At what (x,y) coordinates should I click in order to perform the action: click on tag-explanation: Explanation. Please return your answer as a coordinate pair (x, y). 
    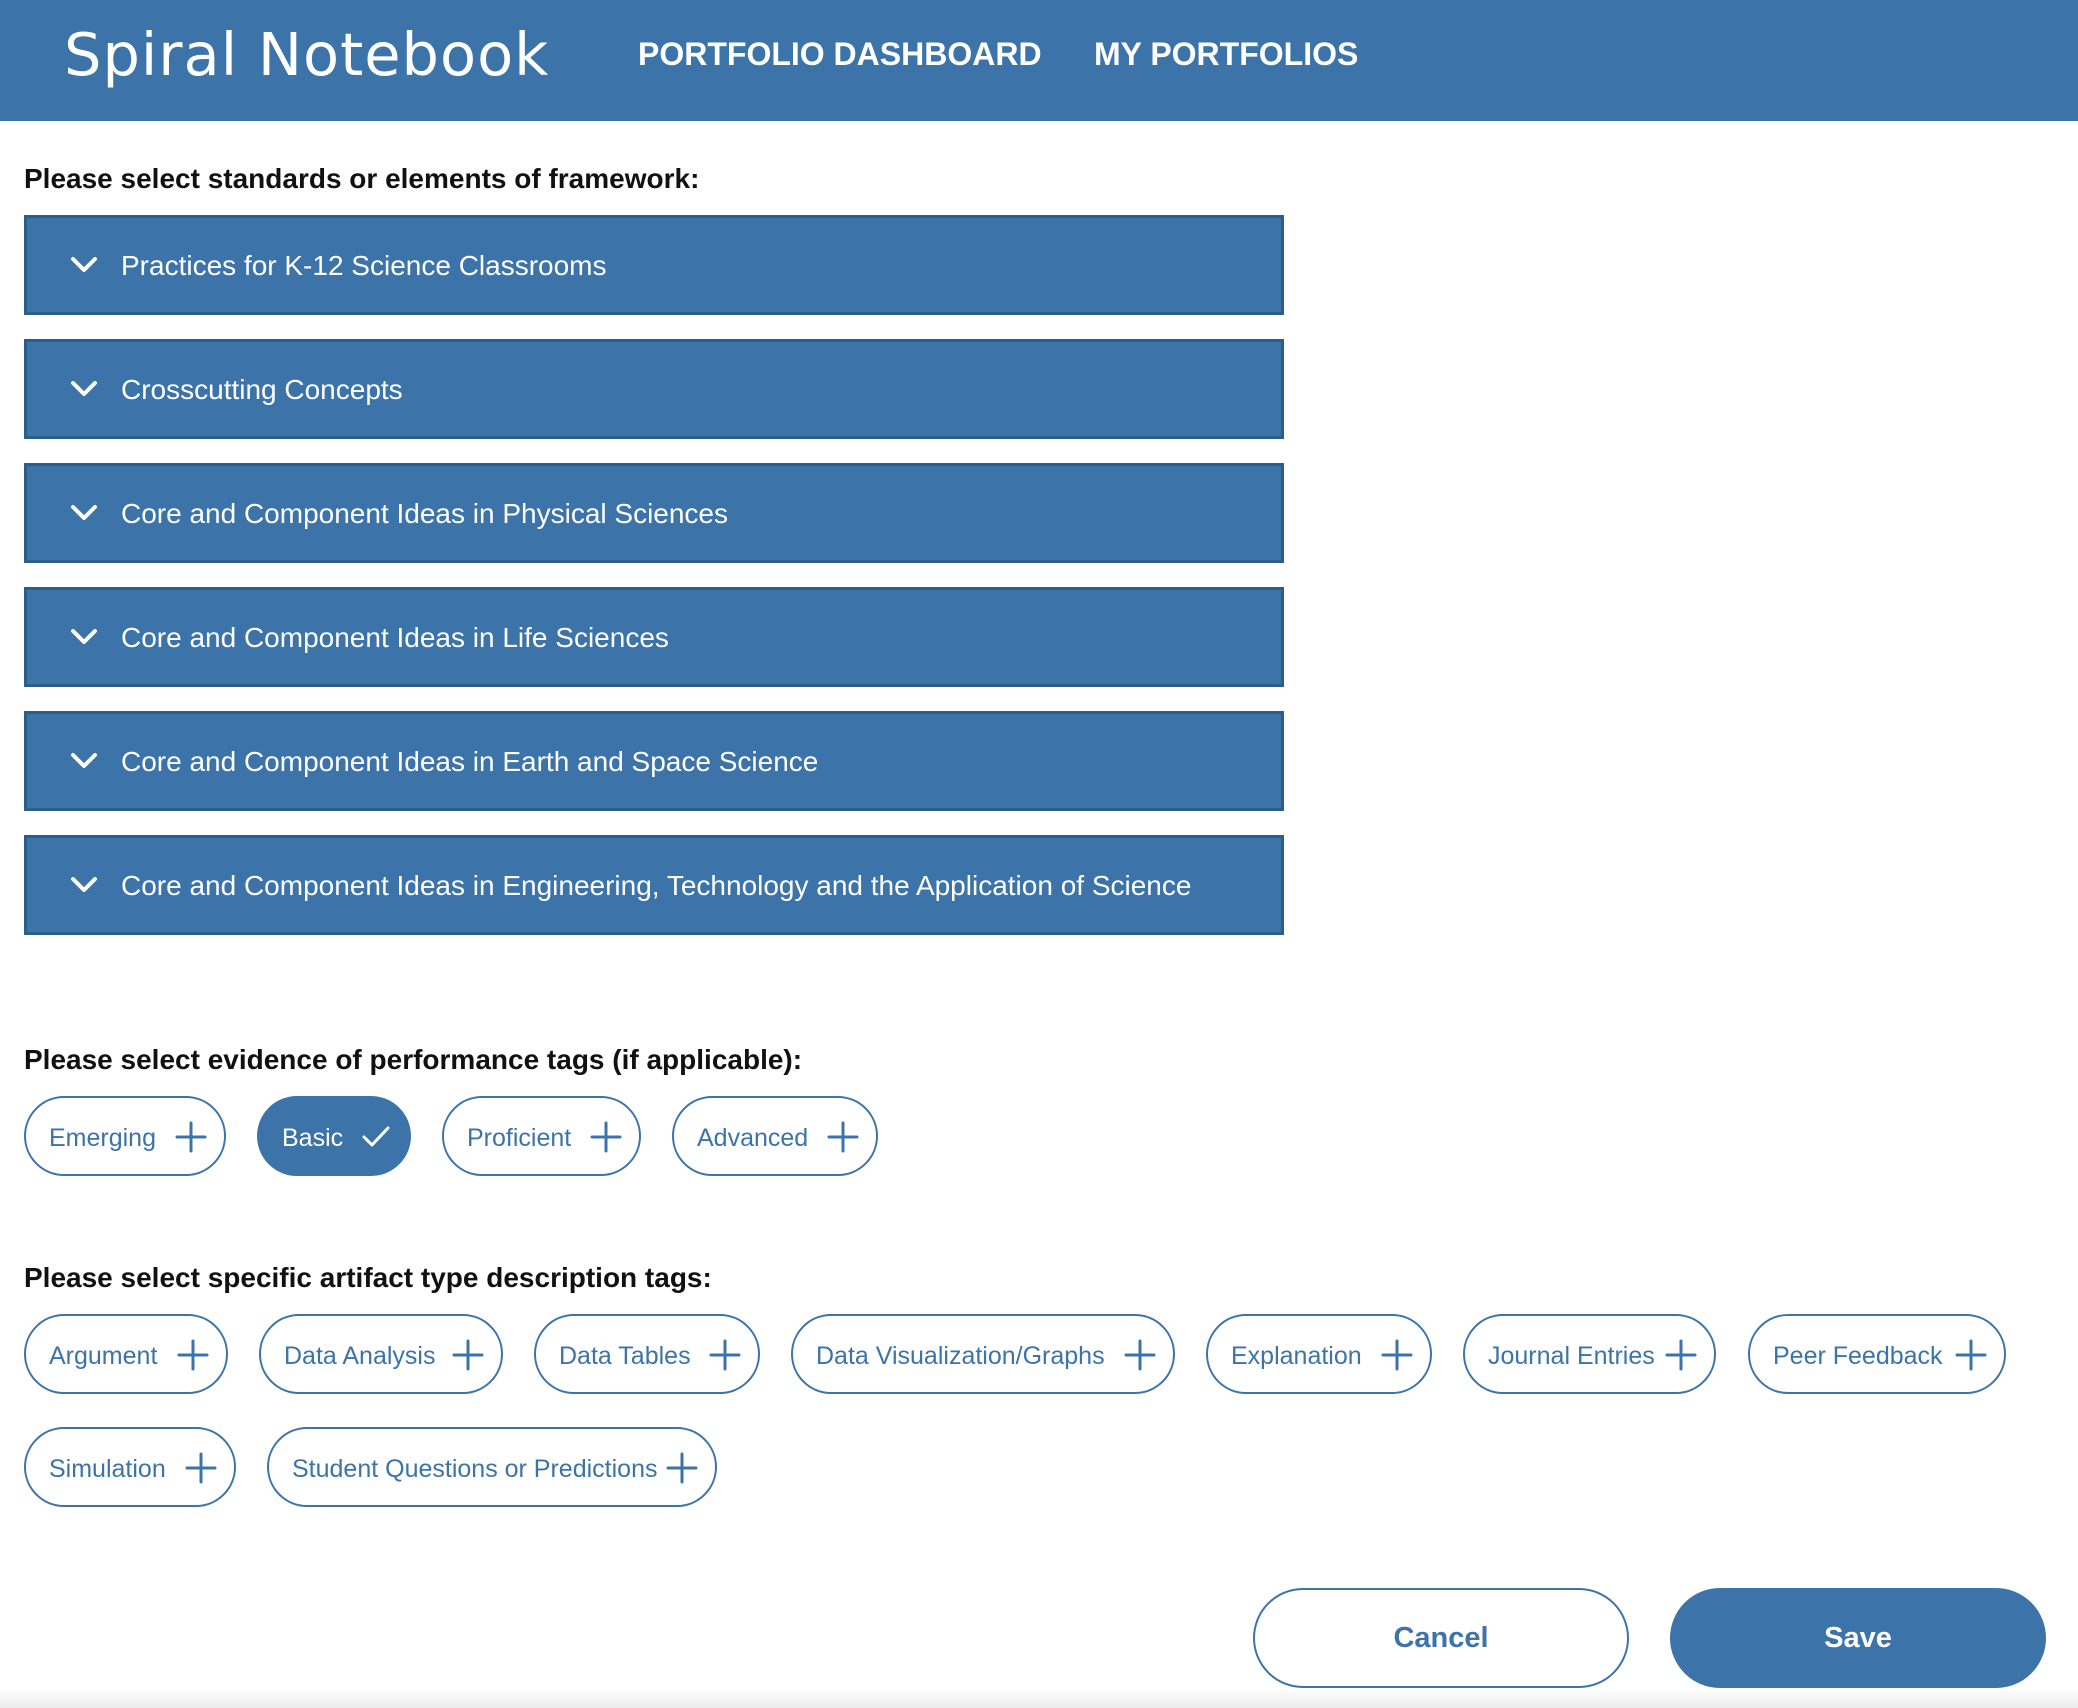
    Looking at the image, I should click on (1319, 1354).